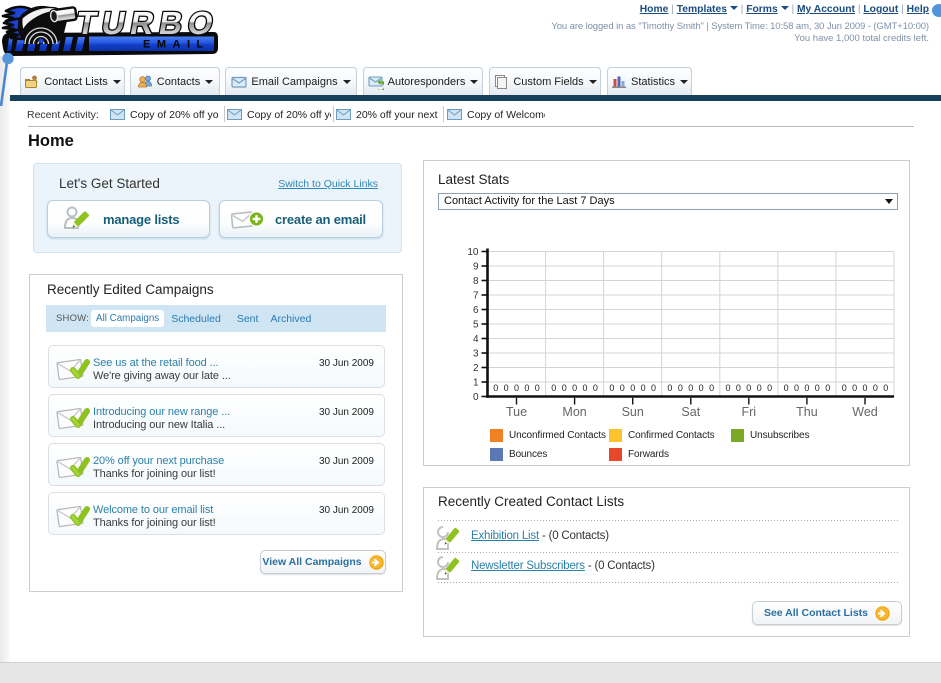  What do you see at coordinates (473, 252) in the screenshot?
I see `svg-text: 10` at bounding box center [473, 252].